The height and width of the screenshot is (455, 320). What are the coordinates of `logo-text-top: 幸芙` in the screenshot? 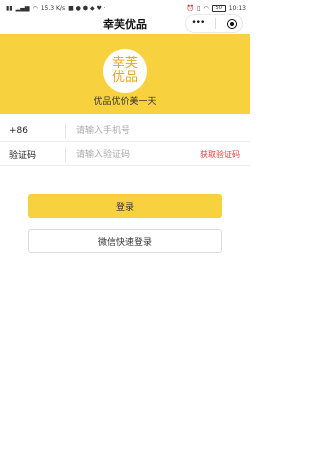 It's located at (124, 63).